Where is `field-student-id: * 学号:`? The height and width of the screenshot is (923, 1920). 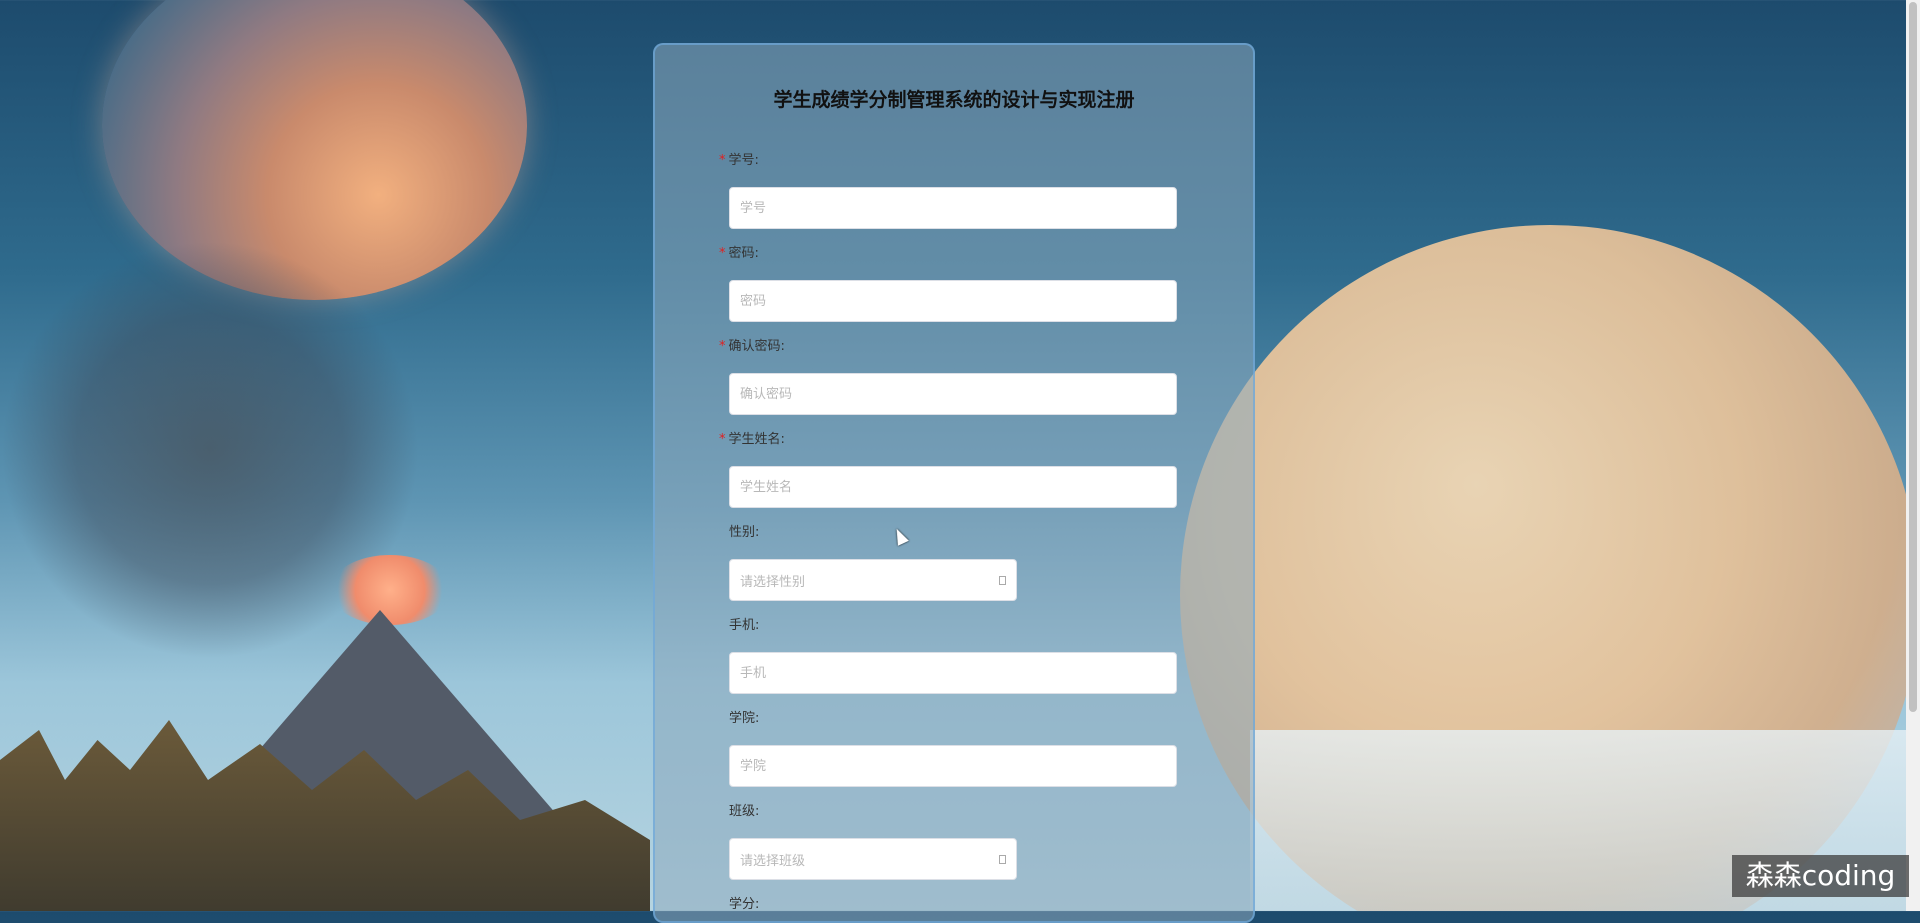
field-student-id: * 学号: is located at coordinates (948, 190).